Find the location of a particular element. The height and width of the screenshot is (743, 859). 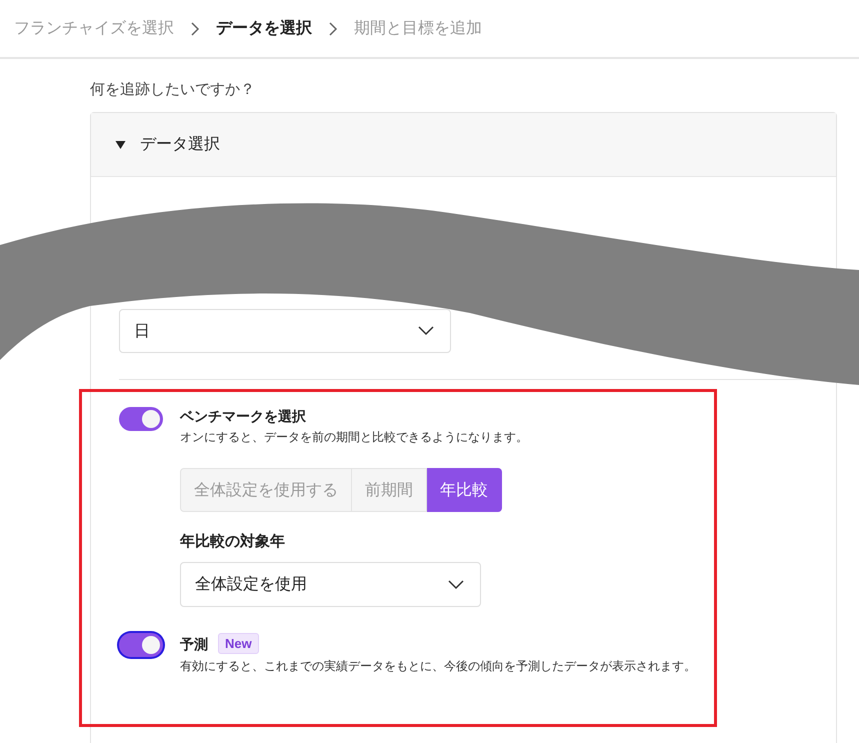

caret-icon is located at coordinates (120, 144).